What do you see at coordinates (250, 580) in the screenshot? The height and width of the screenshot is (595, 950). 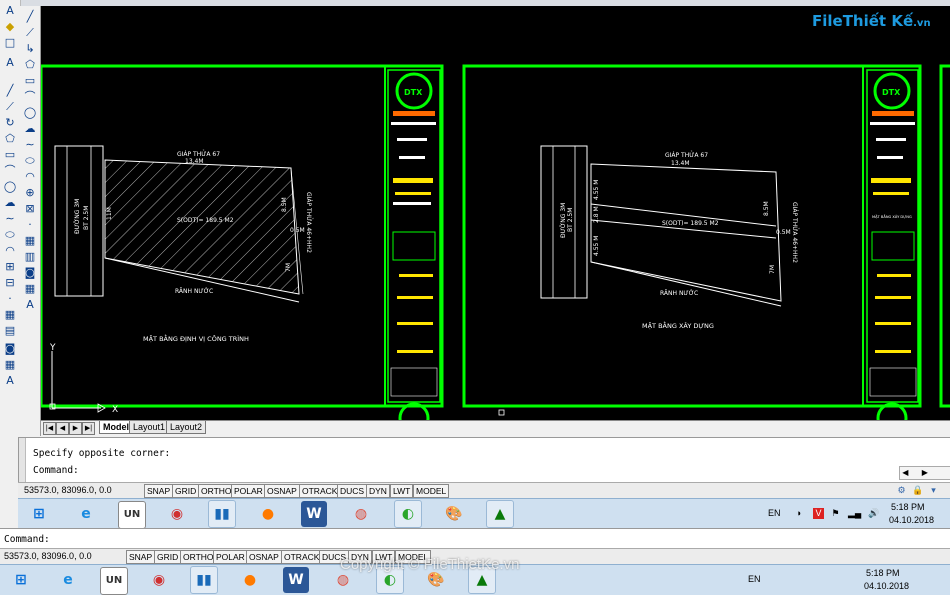 I see `duplicate-firefox-icon: ●` at bounding box center [250, 580].